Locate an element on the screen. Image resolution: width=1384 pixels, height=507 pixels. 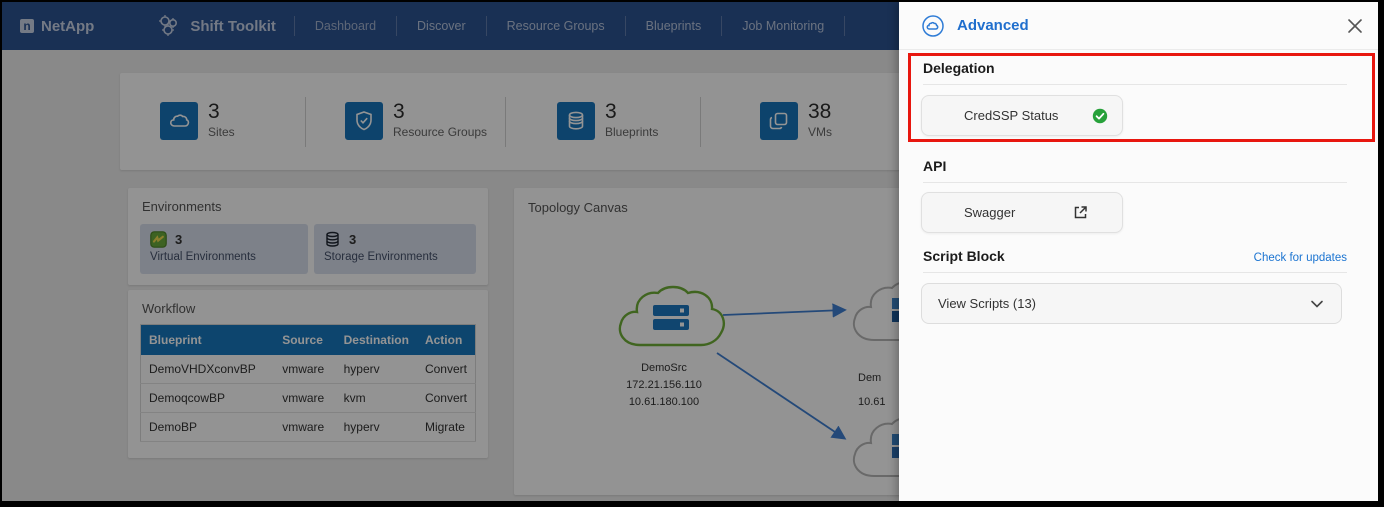
chevron-down-icon is located at coordinates (1317, 304).